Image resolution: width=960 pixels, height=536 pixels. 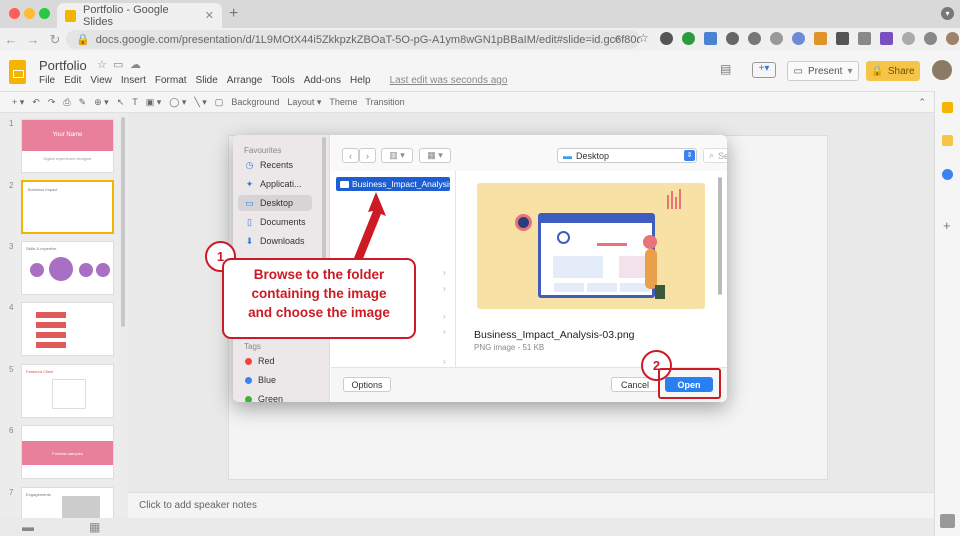 I want to click on callout-line: Browse to the folder, so click(x=319, y=274).